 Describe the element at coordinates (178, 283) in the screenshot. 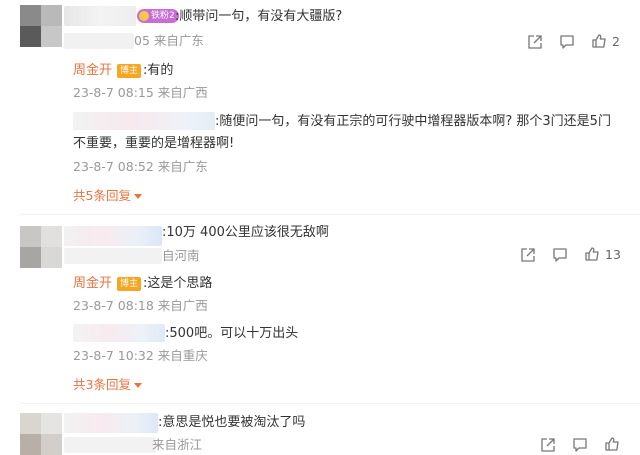

I see `reply-text: :这是个思路` at that location.